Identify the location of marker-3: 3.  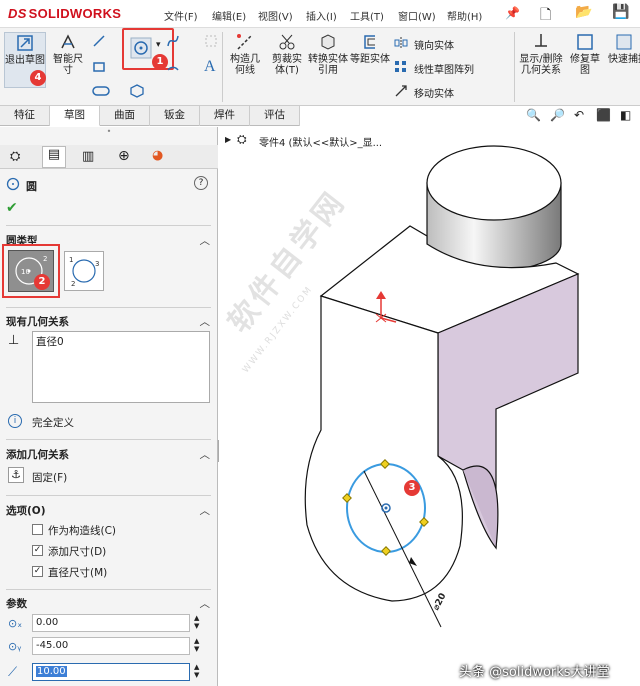
(412, 488).